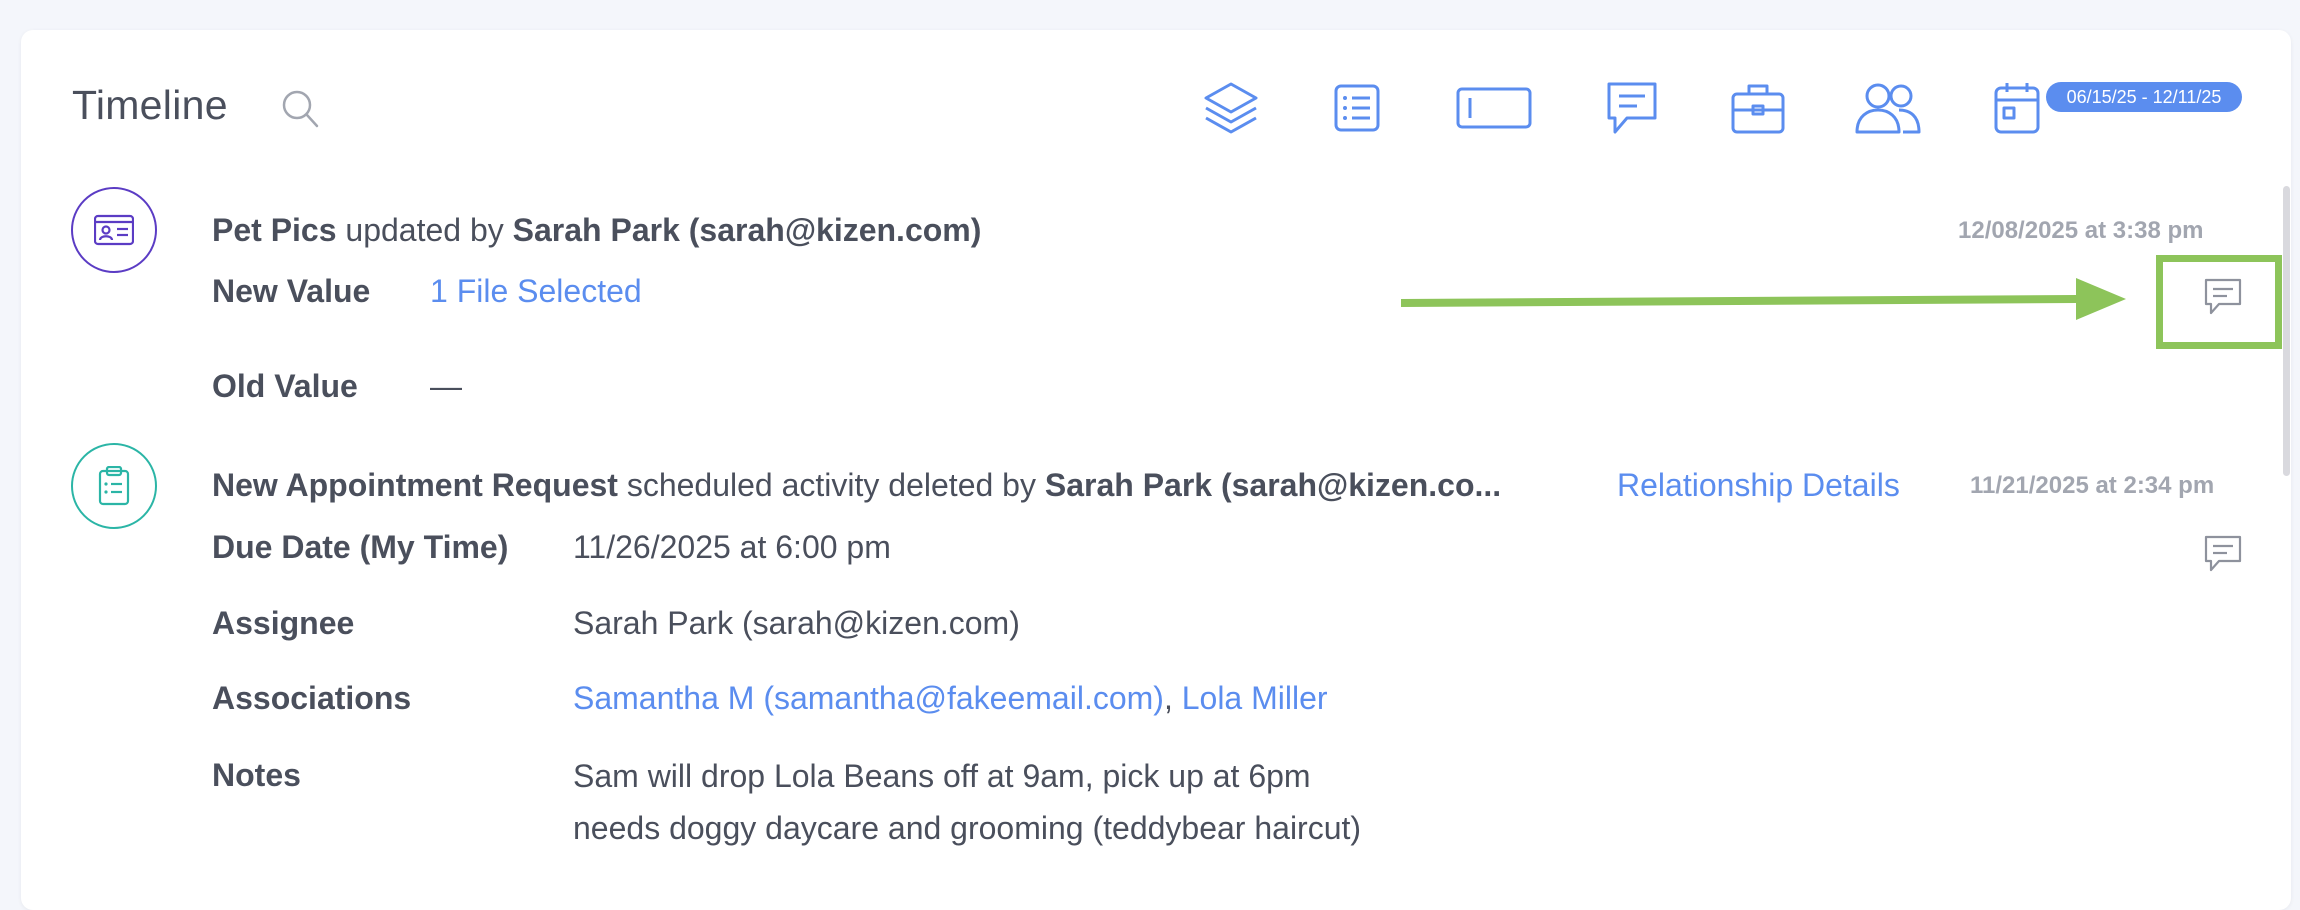 The image size is (2300, 910). What do you see at coordinates (1231, 108) in the screenshot?
I see `layers-icon` at bounding box center [1231, 108].